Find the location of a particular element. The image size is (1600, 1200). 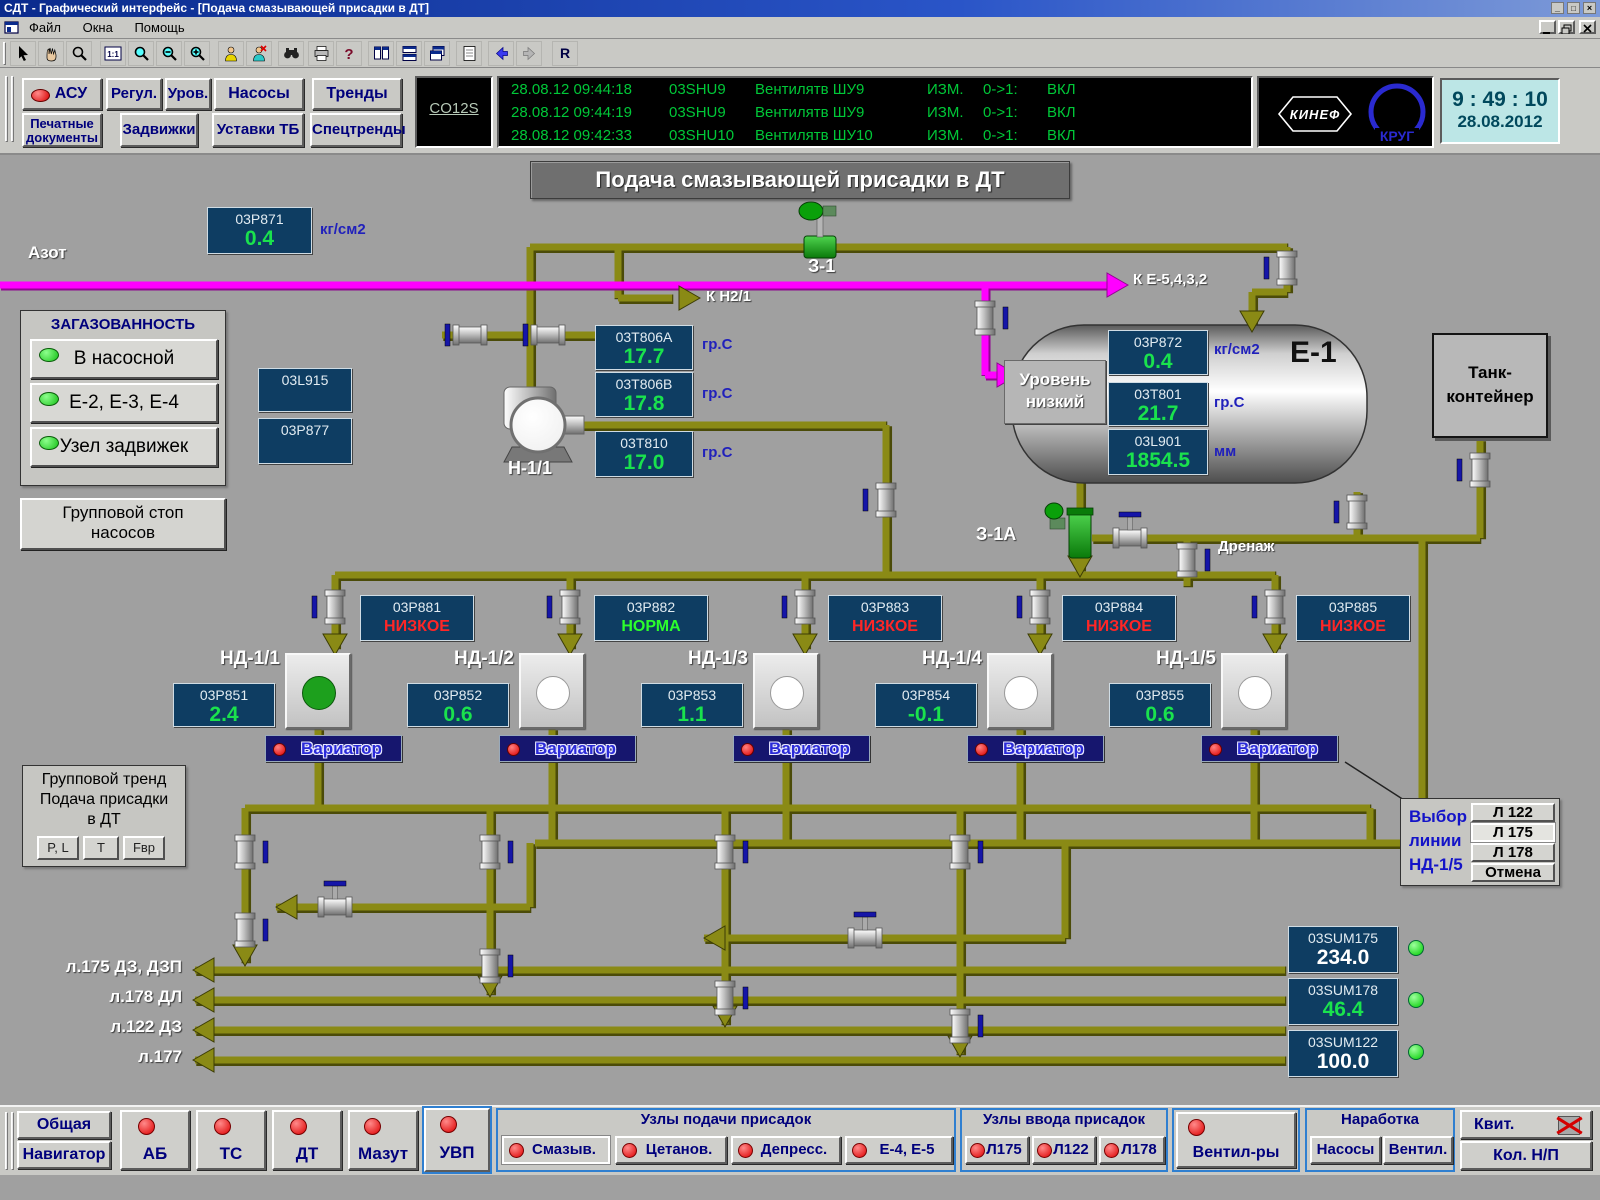

nav-forward-icon is located at coordinates (529, 53).